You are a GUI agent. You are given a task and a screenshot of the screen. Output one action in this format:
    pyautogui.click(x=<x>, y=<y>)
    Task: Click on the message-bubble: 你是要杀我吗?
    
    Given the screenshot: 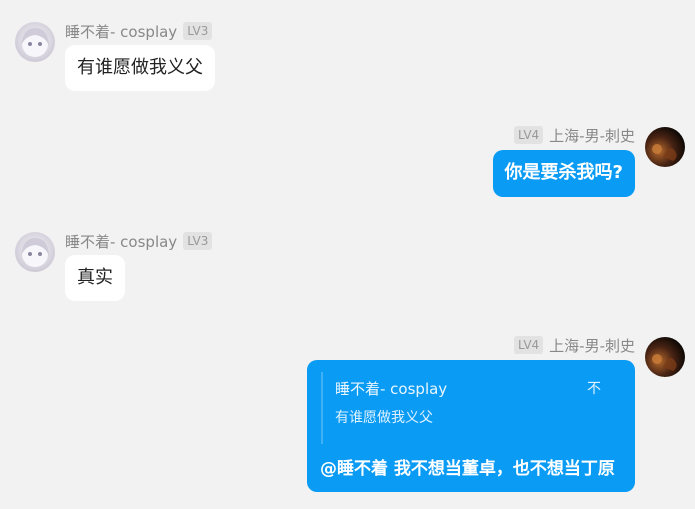 What is the action you would take?
    pyautogui.click(x=563, y=173)
    